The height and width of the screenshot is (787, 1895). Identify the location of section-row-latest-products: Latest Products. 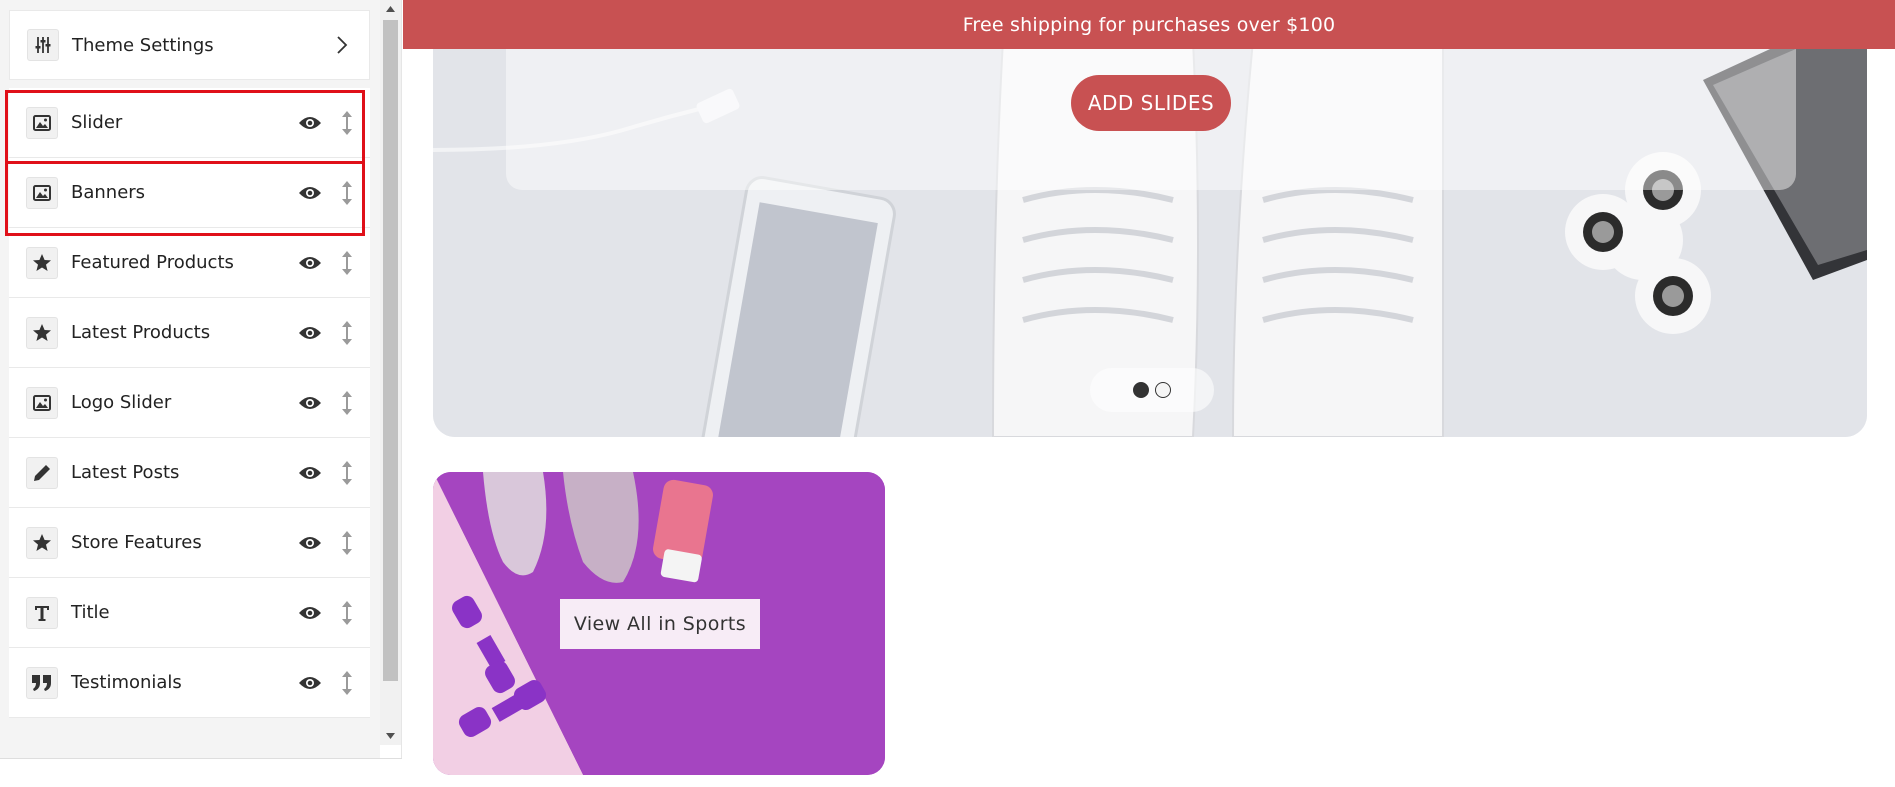
(189, 333).